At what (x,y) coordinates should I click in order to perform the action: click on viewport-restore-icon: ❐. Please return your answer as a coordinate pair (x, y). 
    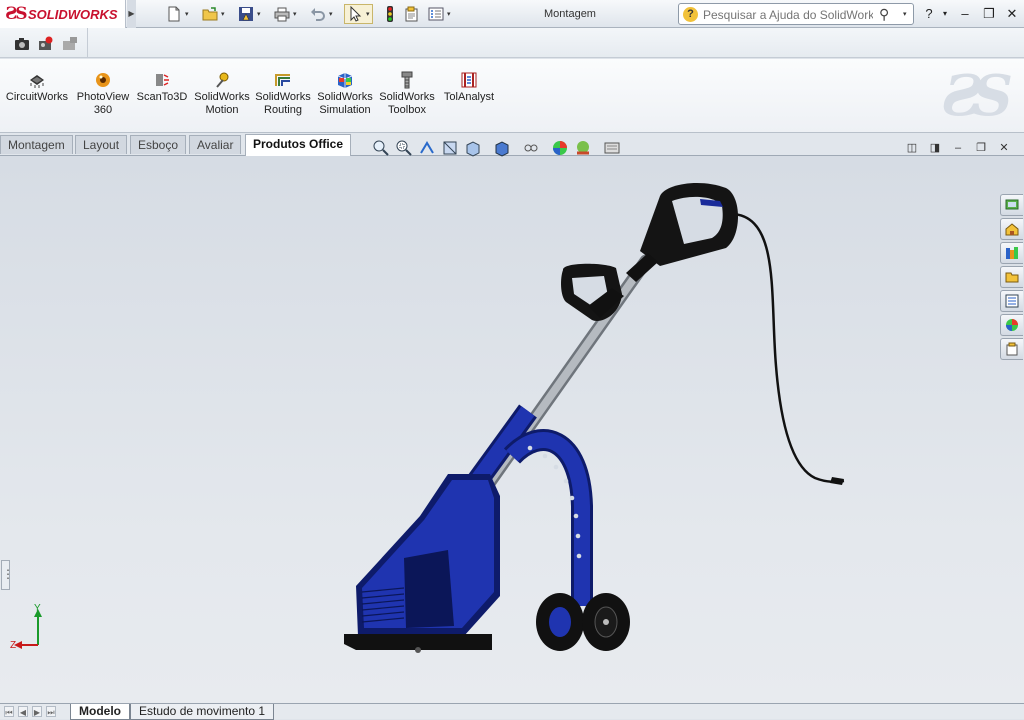
    Looking at the image, I should click on (981, 148).